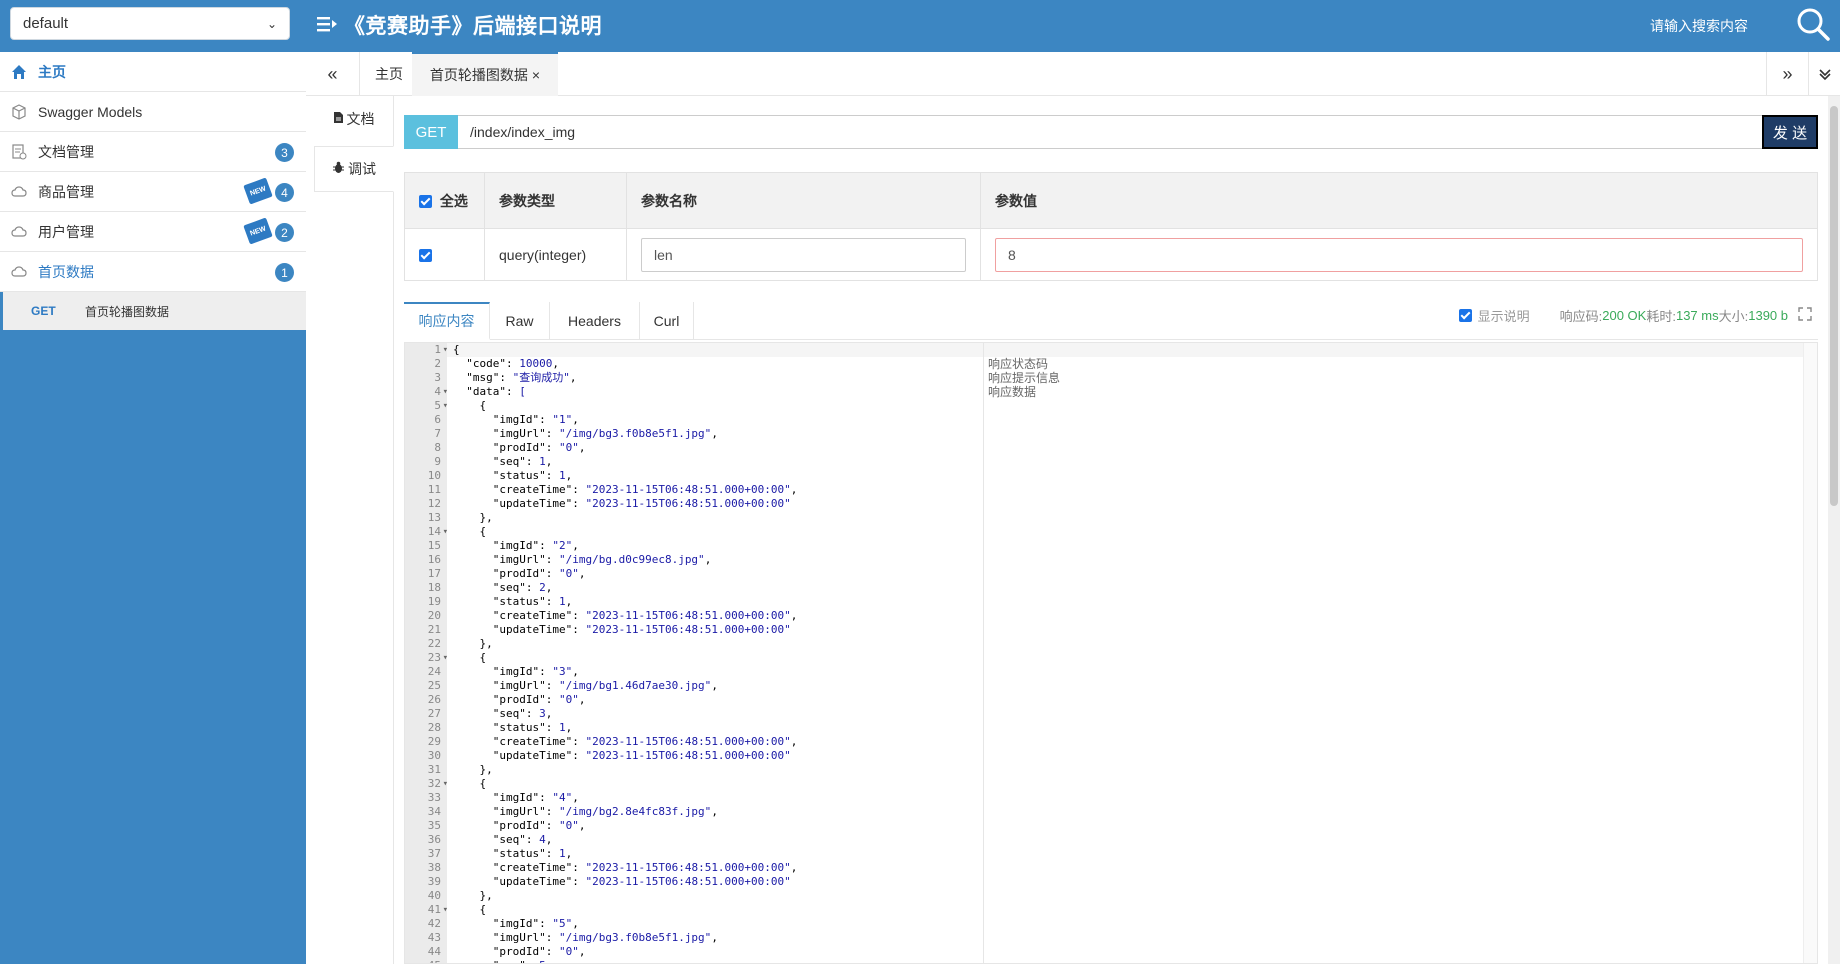 The image size is (1840, 964). Describe the element at coordinates (1699, 26) in the screenshot. I see `search-input: 请输入搜索内容` at that location.